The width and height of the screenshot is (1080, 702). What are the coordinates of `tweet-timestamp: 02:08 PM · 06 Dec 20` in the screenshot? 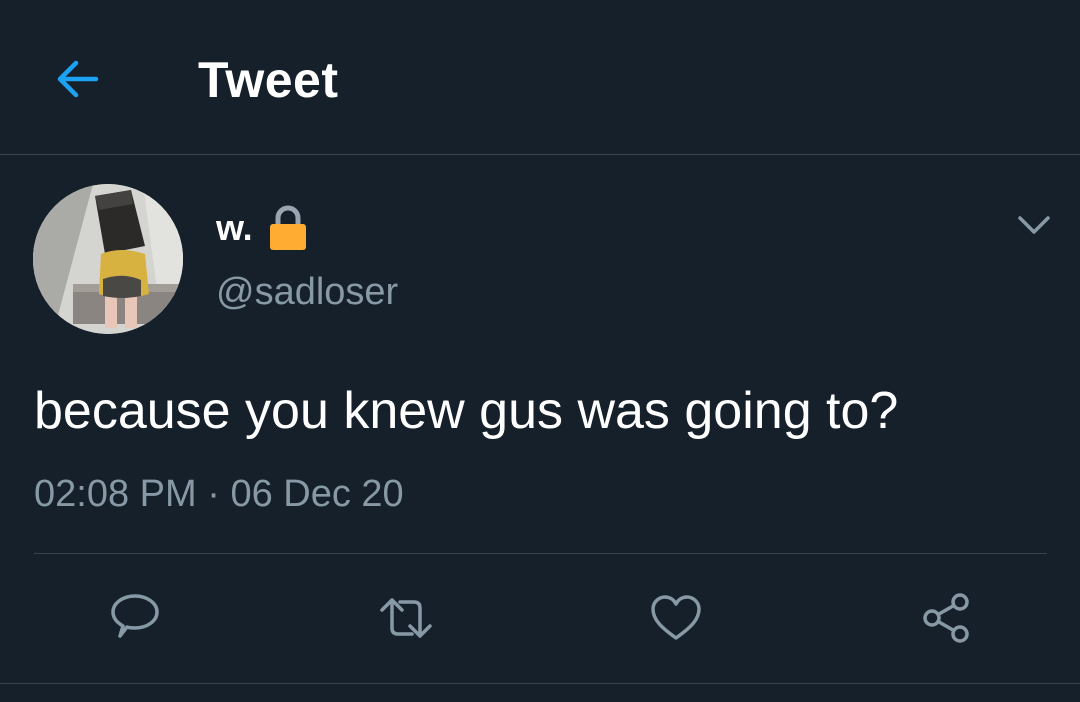 It's located at (219, 494).